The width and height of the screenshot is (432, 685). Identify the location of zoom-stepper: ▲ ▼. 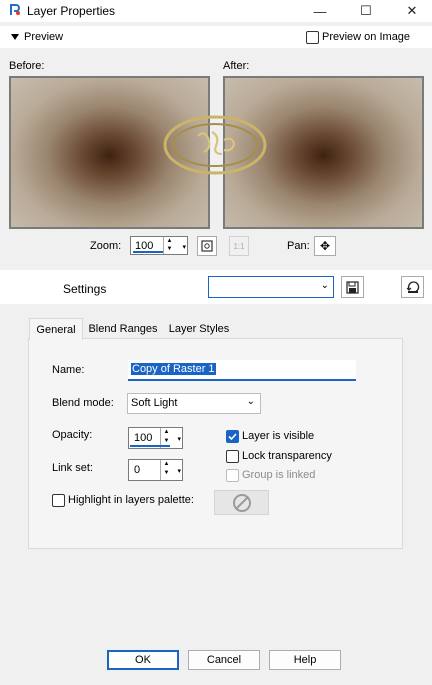
(169, 245).